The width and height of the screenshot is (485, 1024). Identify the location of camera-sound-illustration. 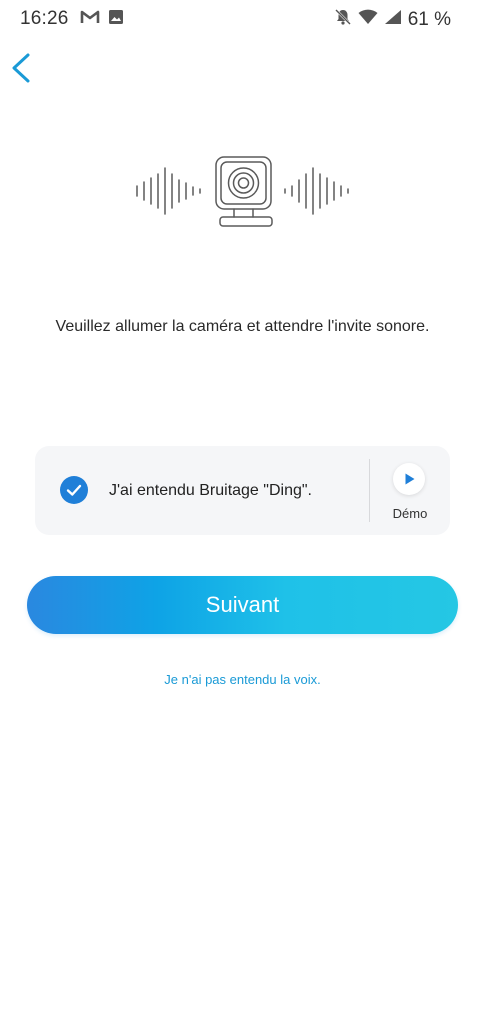
(242, 192).